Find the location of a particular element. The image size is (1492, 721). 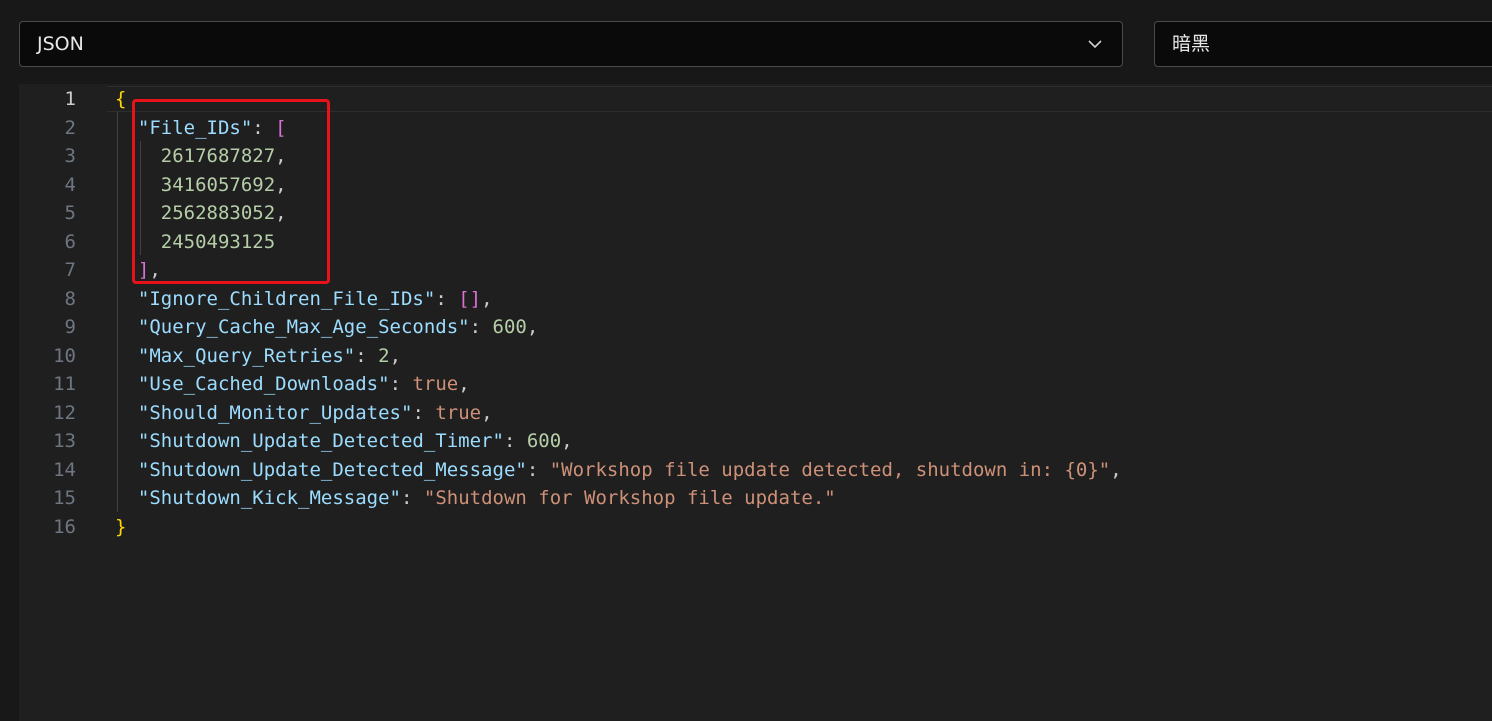

code-line: 8 "Ignore_Children_File_IDs": [], is located at coordinates (755, 299).